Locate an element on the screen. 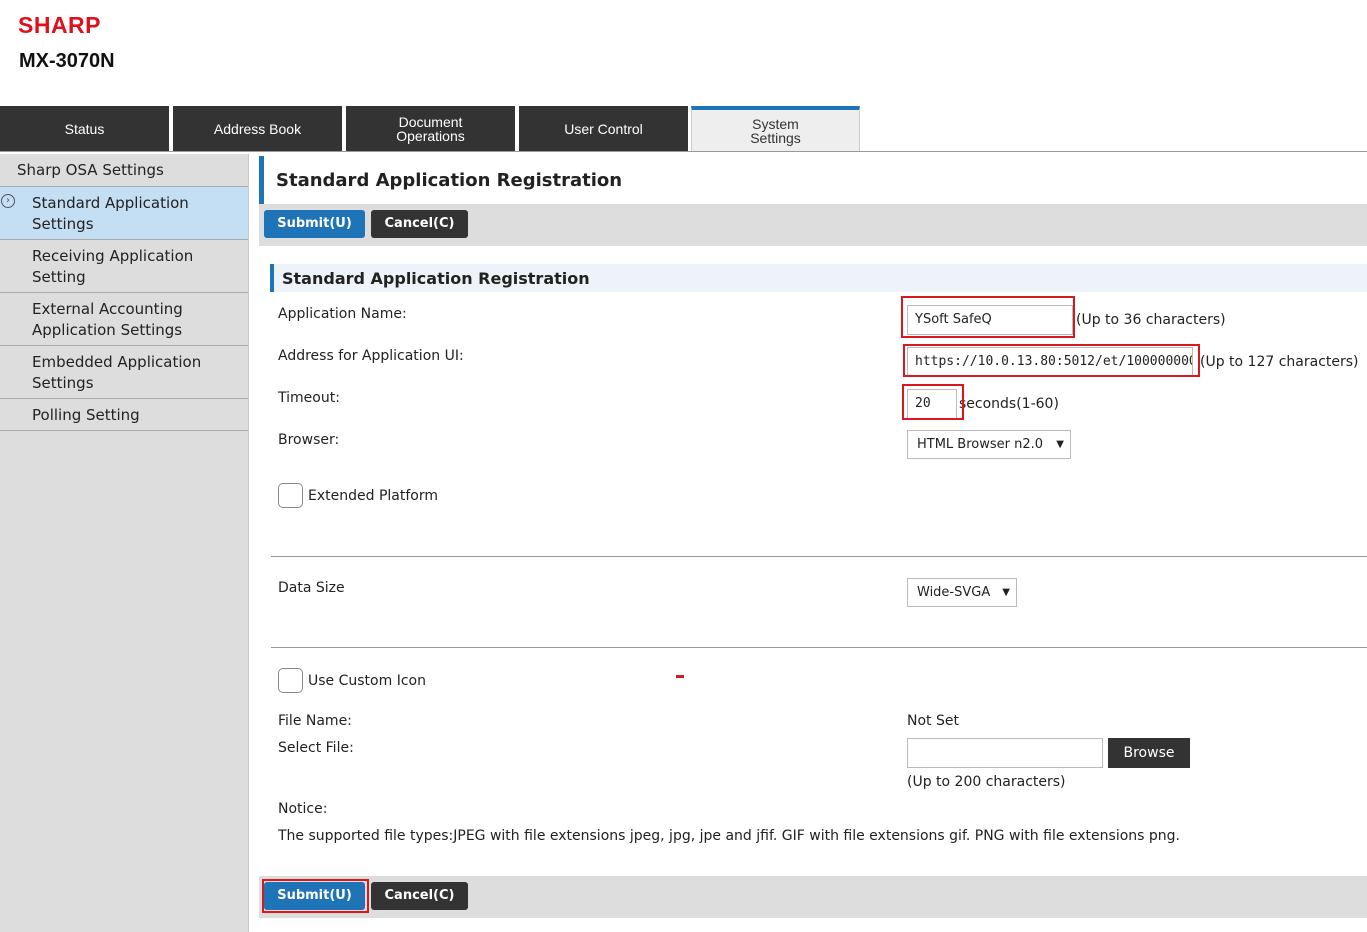 This screenshot has width=1367, height=932. data-size-label: Data Size is located at coordinates (311, 588).